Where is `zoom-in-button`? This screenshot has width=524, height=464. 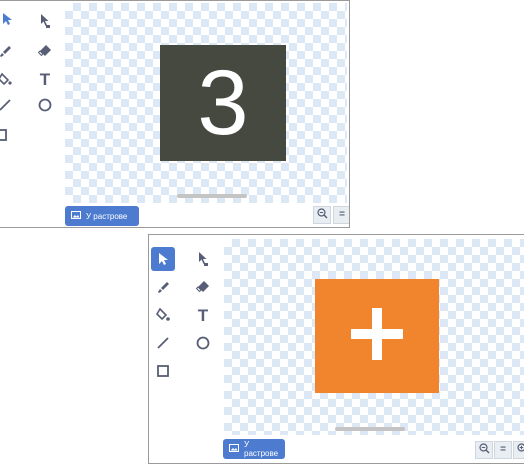
zoom-in-button is located at coordinates (518, 450).